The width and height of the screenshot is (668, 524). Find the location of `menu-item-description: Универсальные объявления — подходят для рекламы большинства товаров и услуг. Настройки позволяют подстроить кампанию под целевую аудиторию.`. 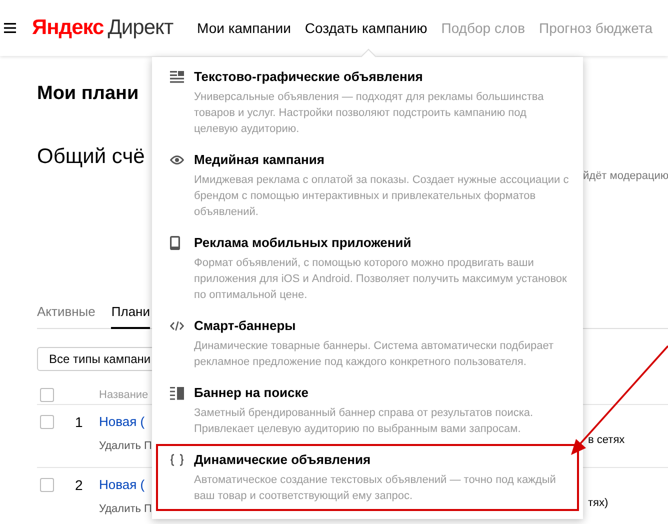

menu-item-description: Универсальные объявления — подходят для рекламы большинства товаров и услуг. Настройки позволяют подстроить кампанию под целевую аудиторию. is located at coordinates (369, 113).